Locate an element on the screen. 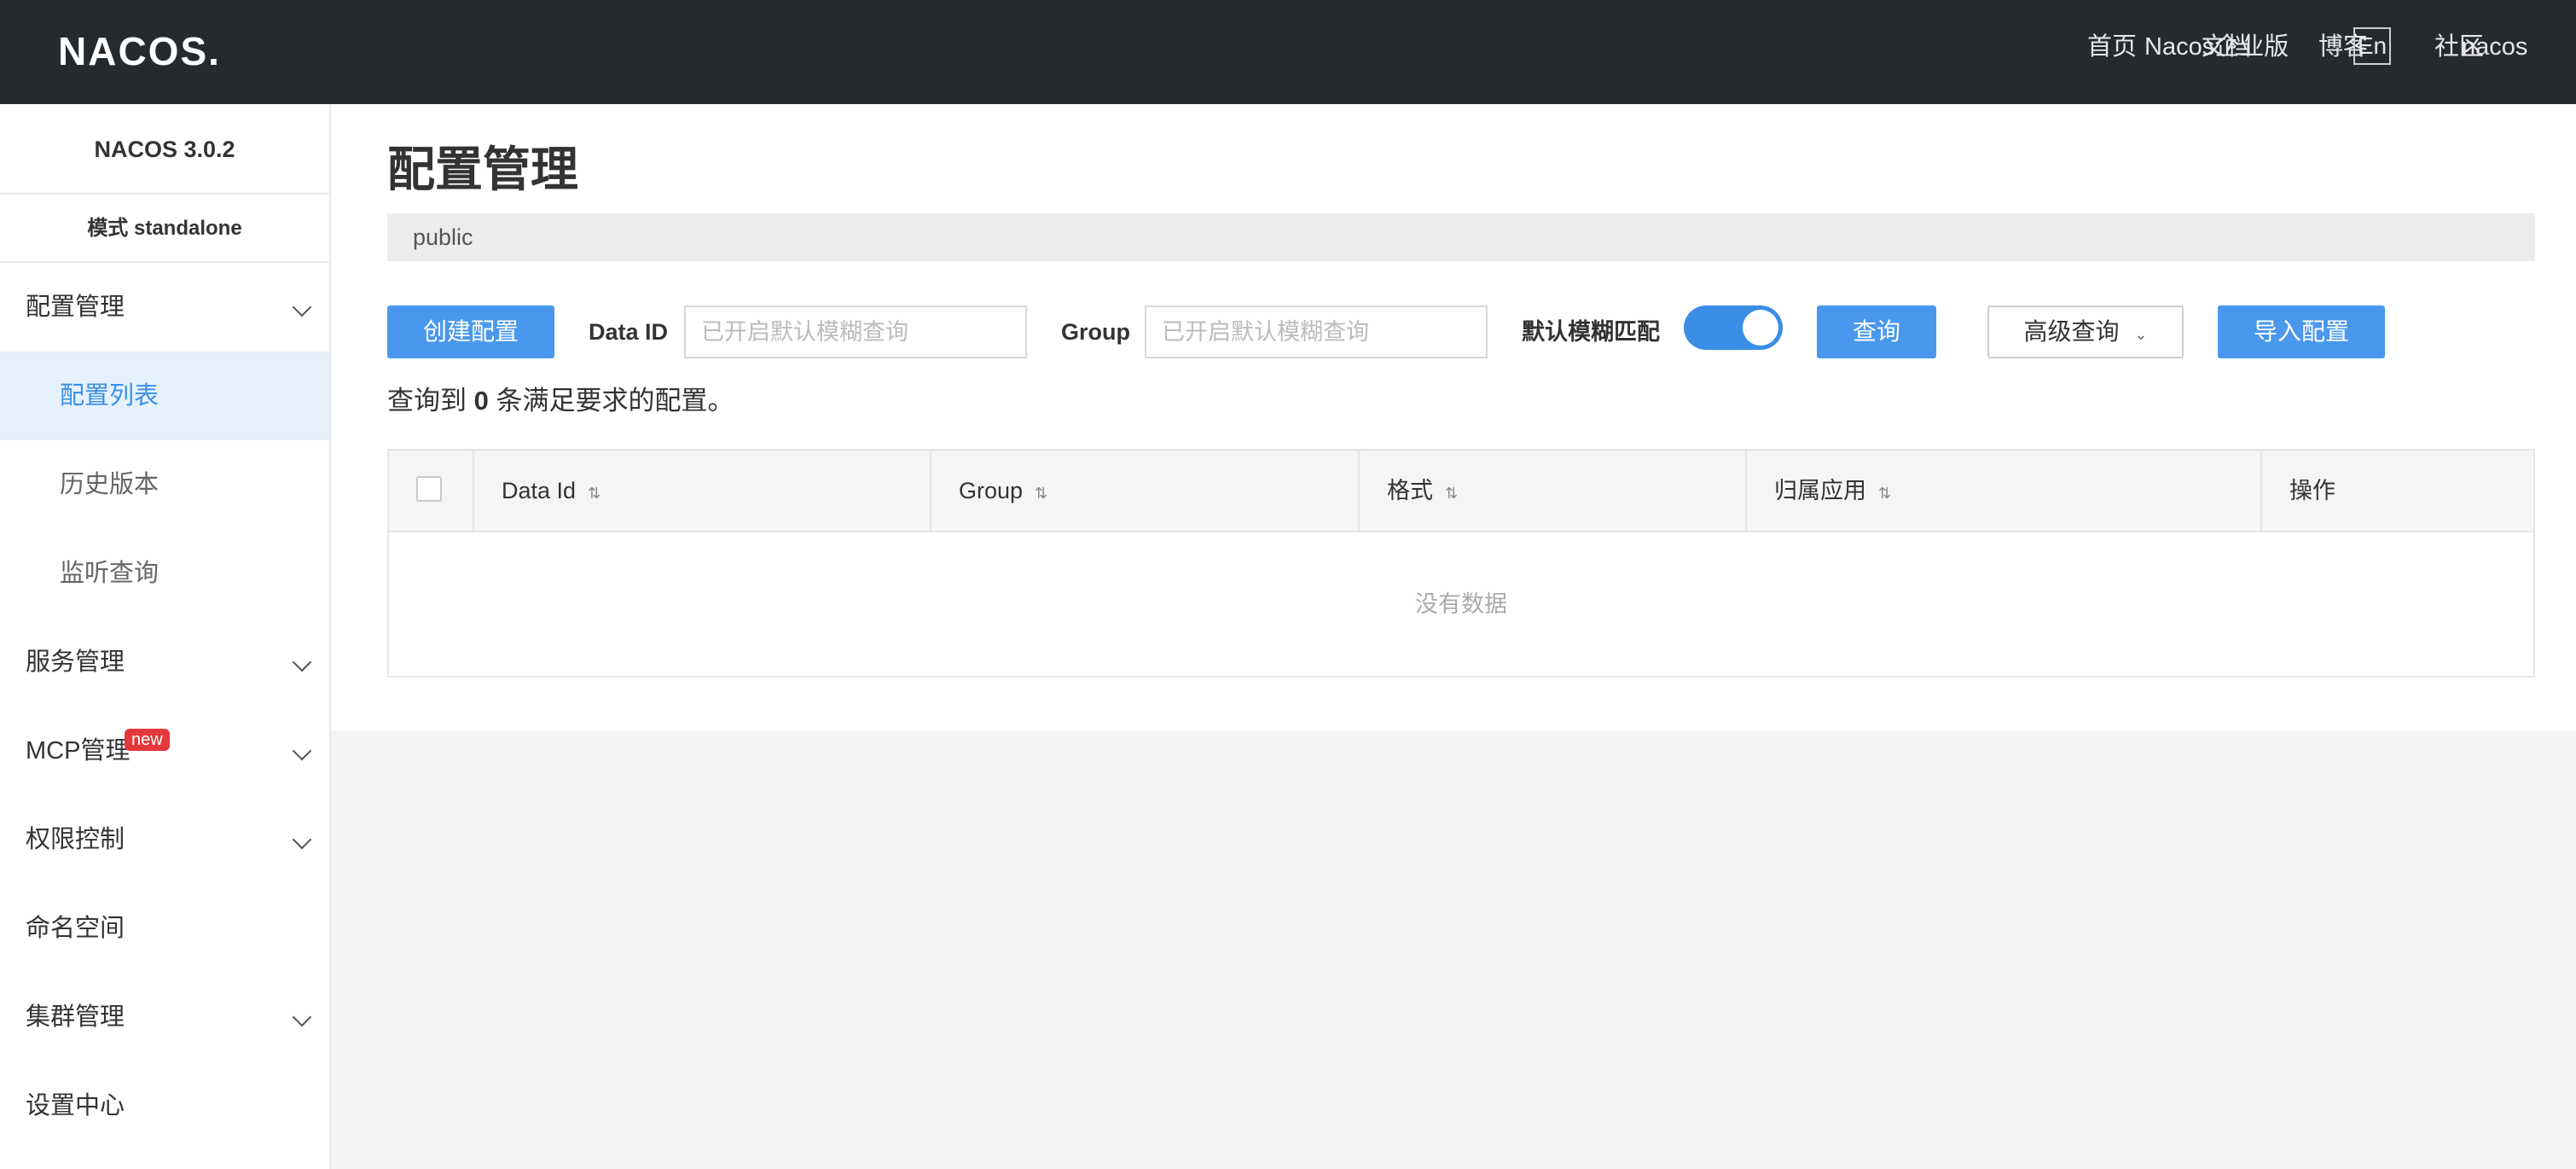  mode-label: 模式 standalone is located at coordinates (164, 229).